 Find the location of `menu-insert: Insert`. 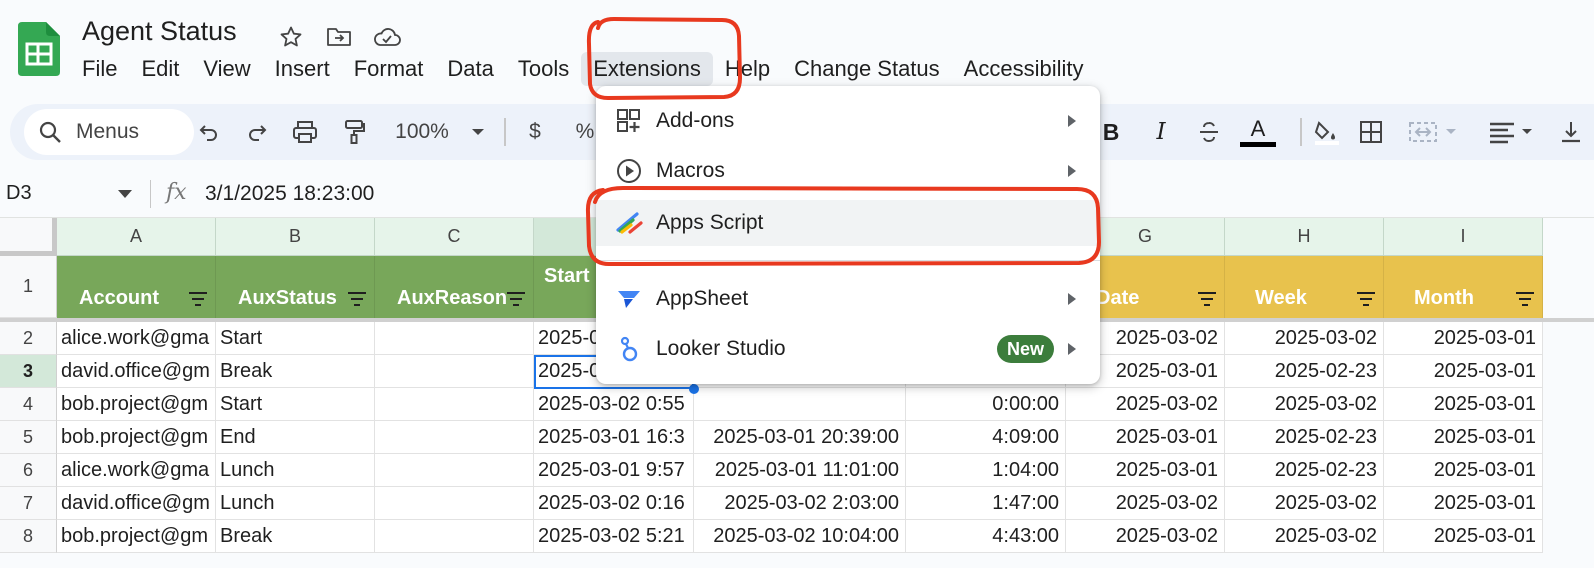

menu-insert: Insert is located at coordinates (302, 69).